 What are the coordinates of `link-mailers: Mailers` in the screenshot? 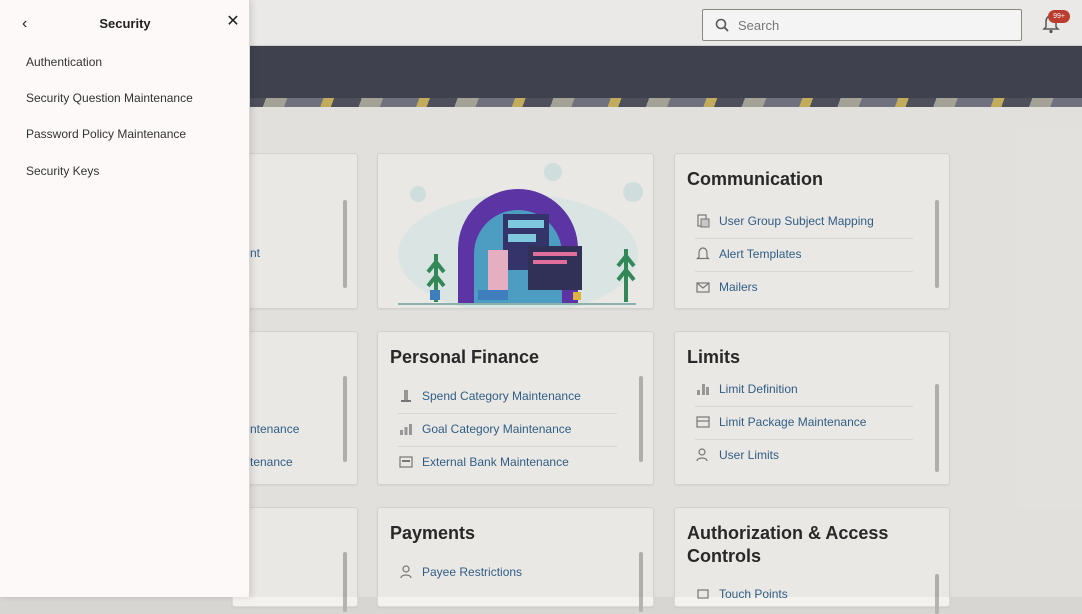 It's located at (726, 287).